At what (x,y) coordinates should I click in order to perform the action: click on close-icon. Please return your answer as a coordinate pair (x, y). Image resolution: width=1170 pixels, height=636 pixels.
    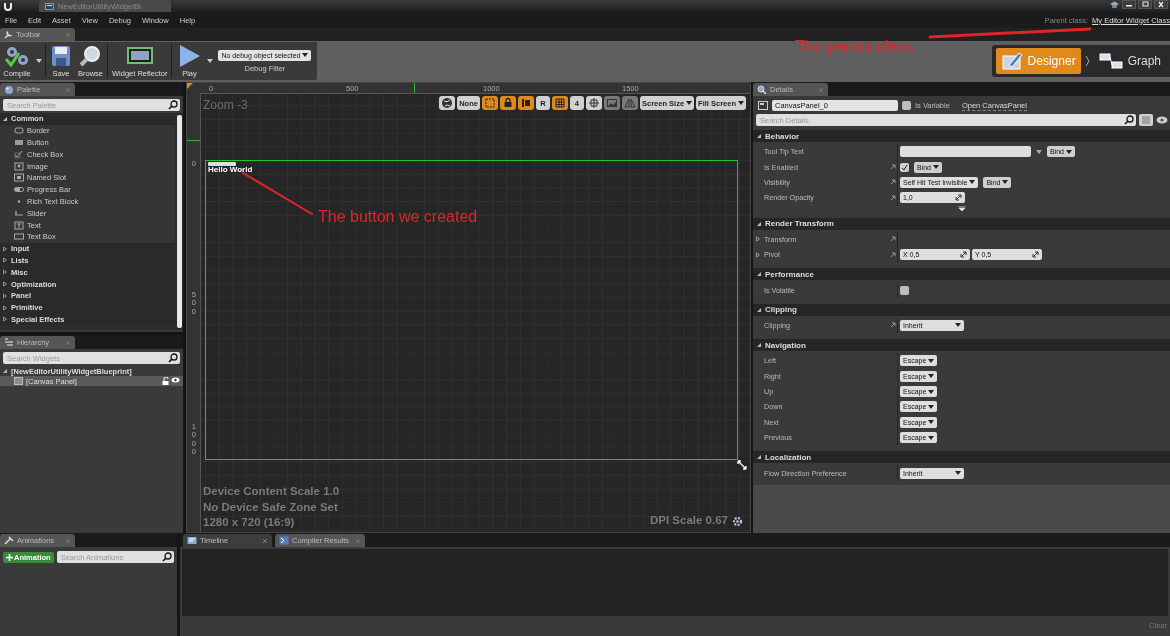
    Looking at the image, I should click on (1161, 4).